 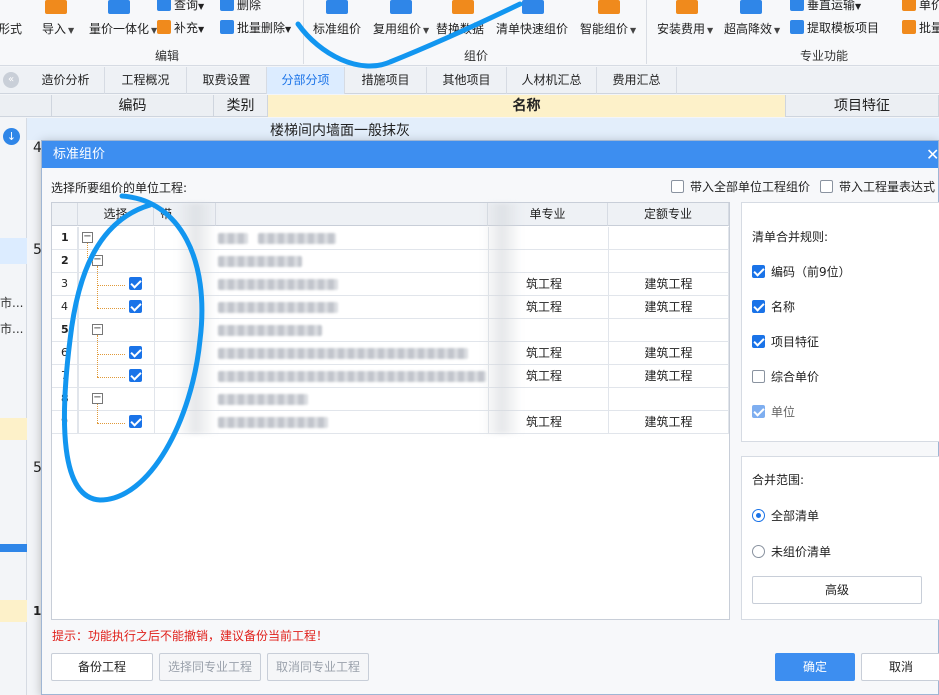 I want to click on delete-button: 删除, so click(x=240, y=6).